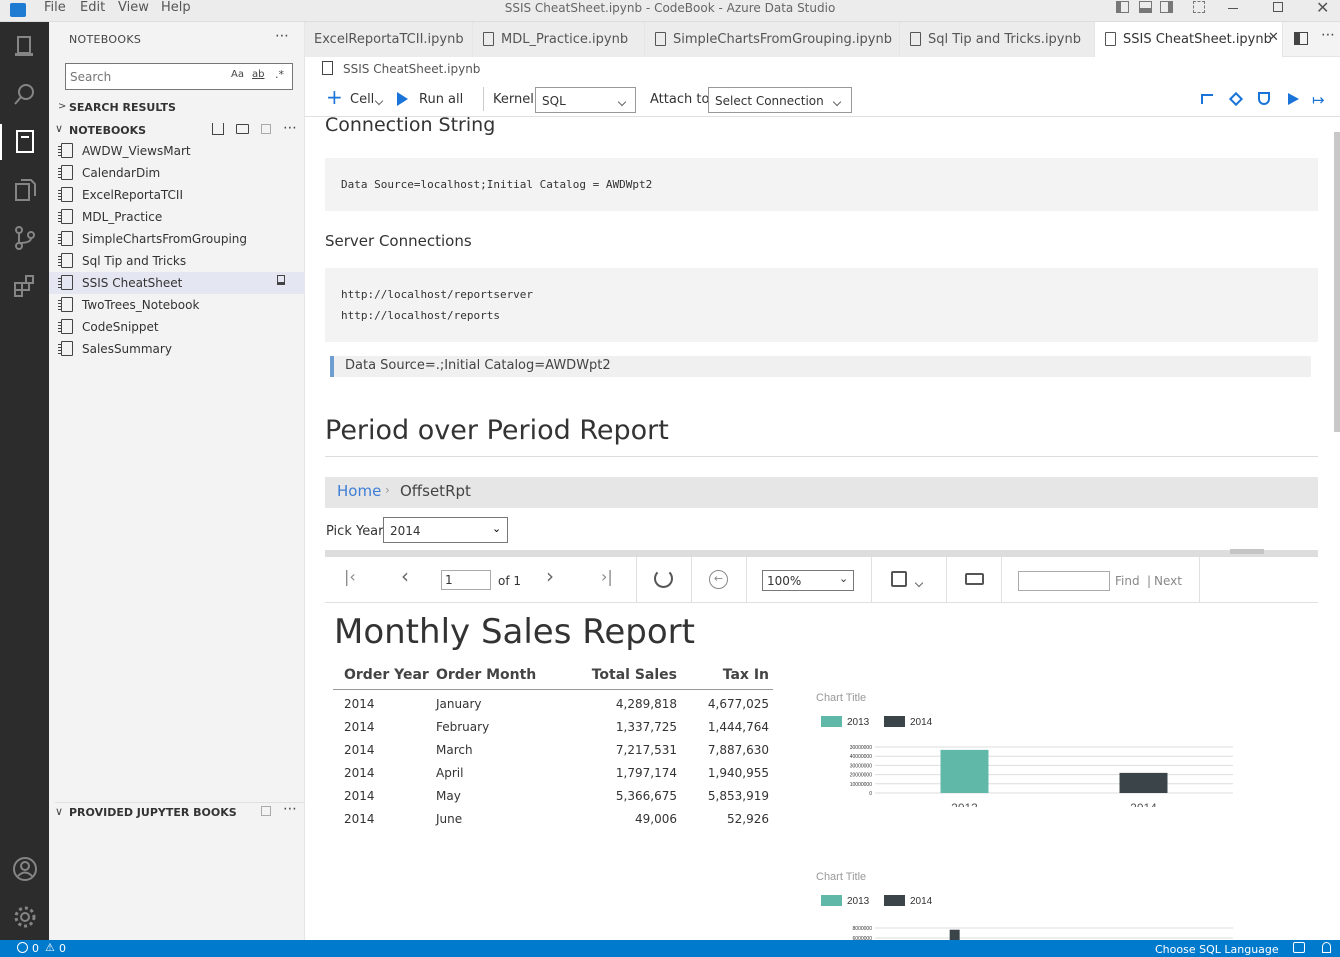 The image size is (1340, 957). I want to click on last-page-icon: ›|, so click(607, 576).